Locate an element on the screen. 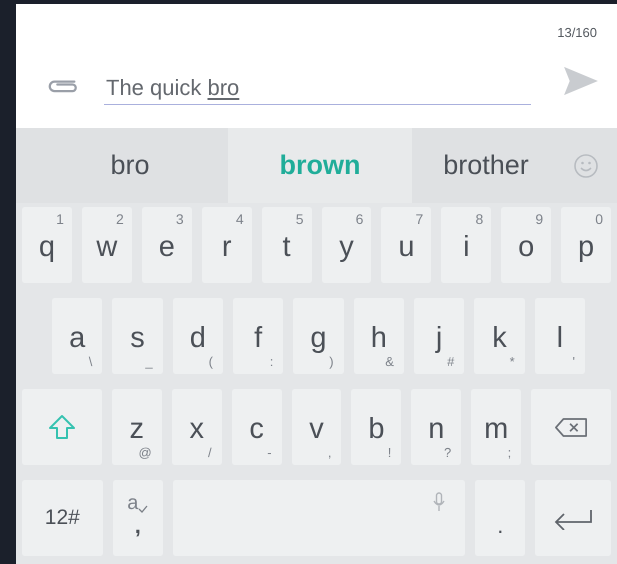 The image size is (617, 564). key: 4 r is located at coordinates (227, 245).